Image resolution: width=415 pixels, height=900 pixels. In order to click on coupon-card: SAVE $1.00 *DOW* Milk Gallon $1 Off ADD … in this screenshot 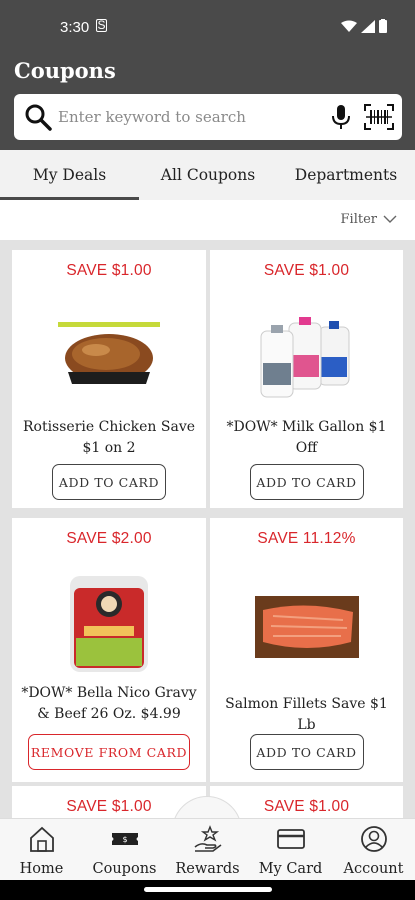, I will do `click(306, 379)`.